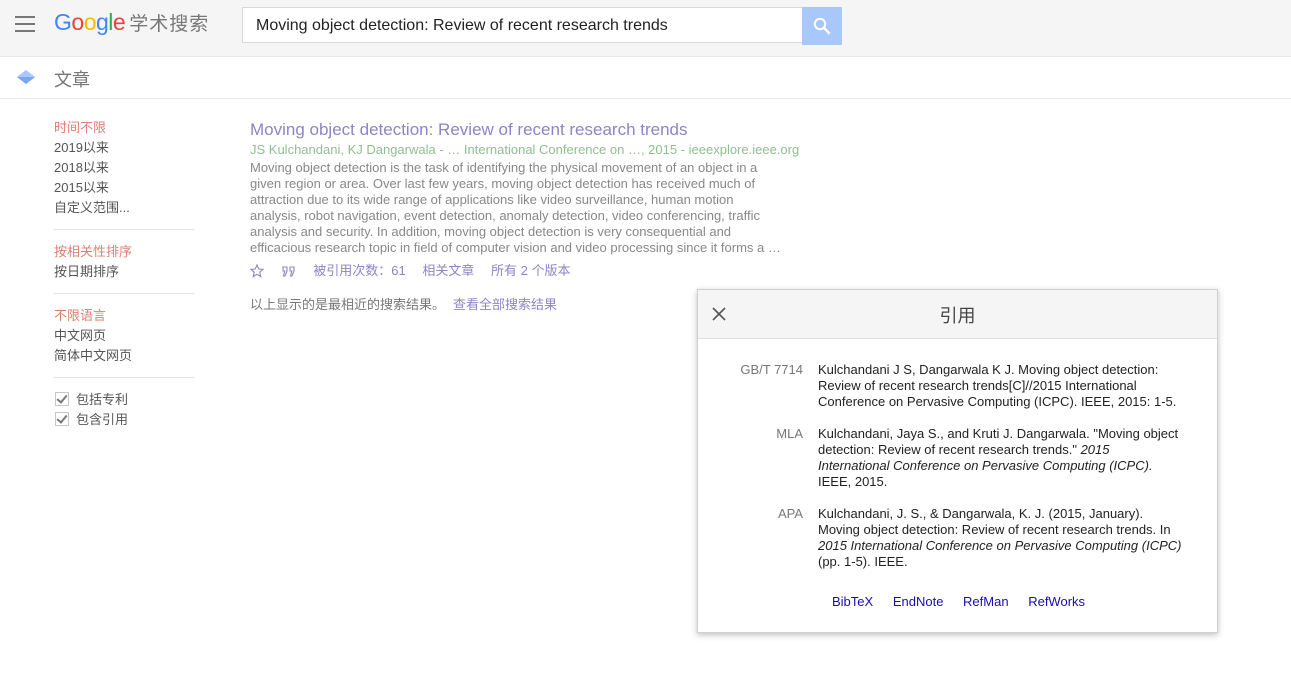 The image size is (1291, 678). I want to click on bibtex-link: BibTeX, so click(852, 601).